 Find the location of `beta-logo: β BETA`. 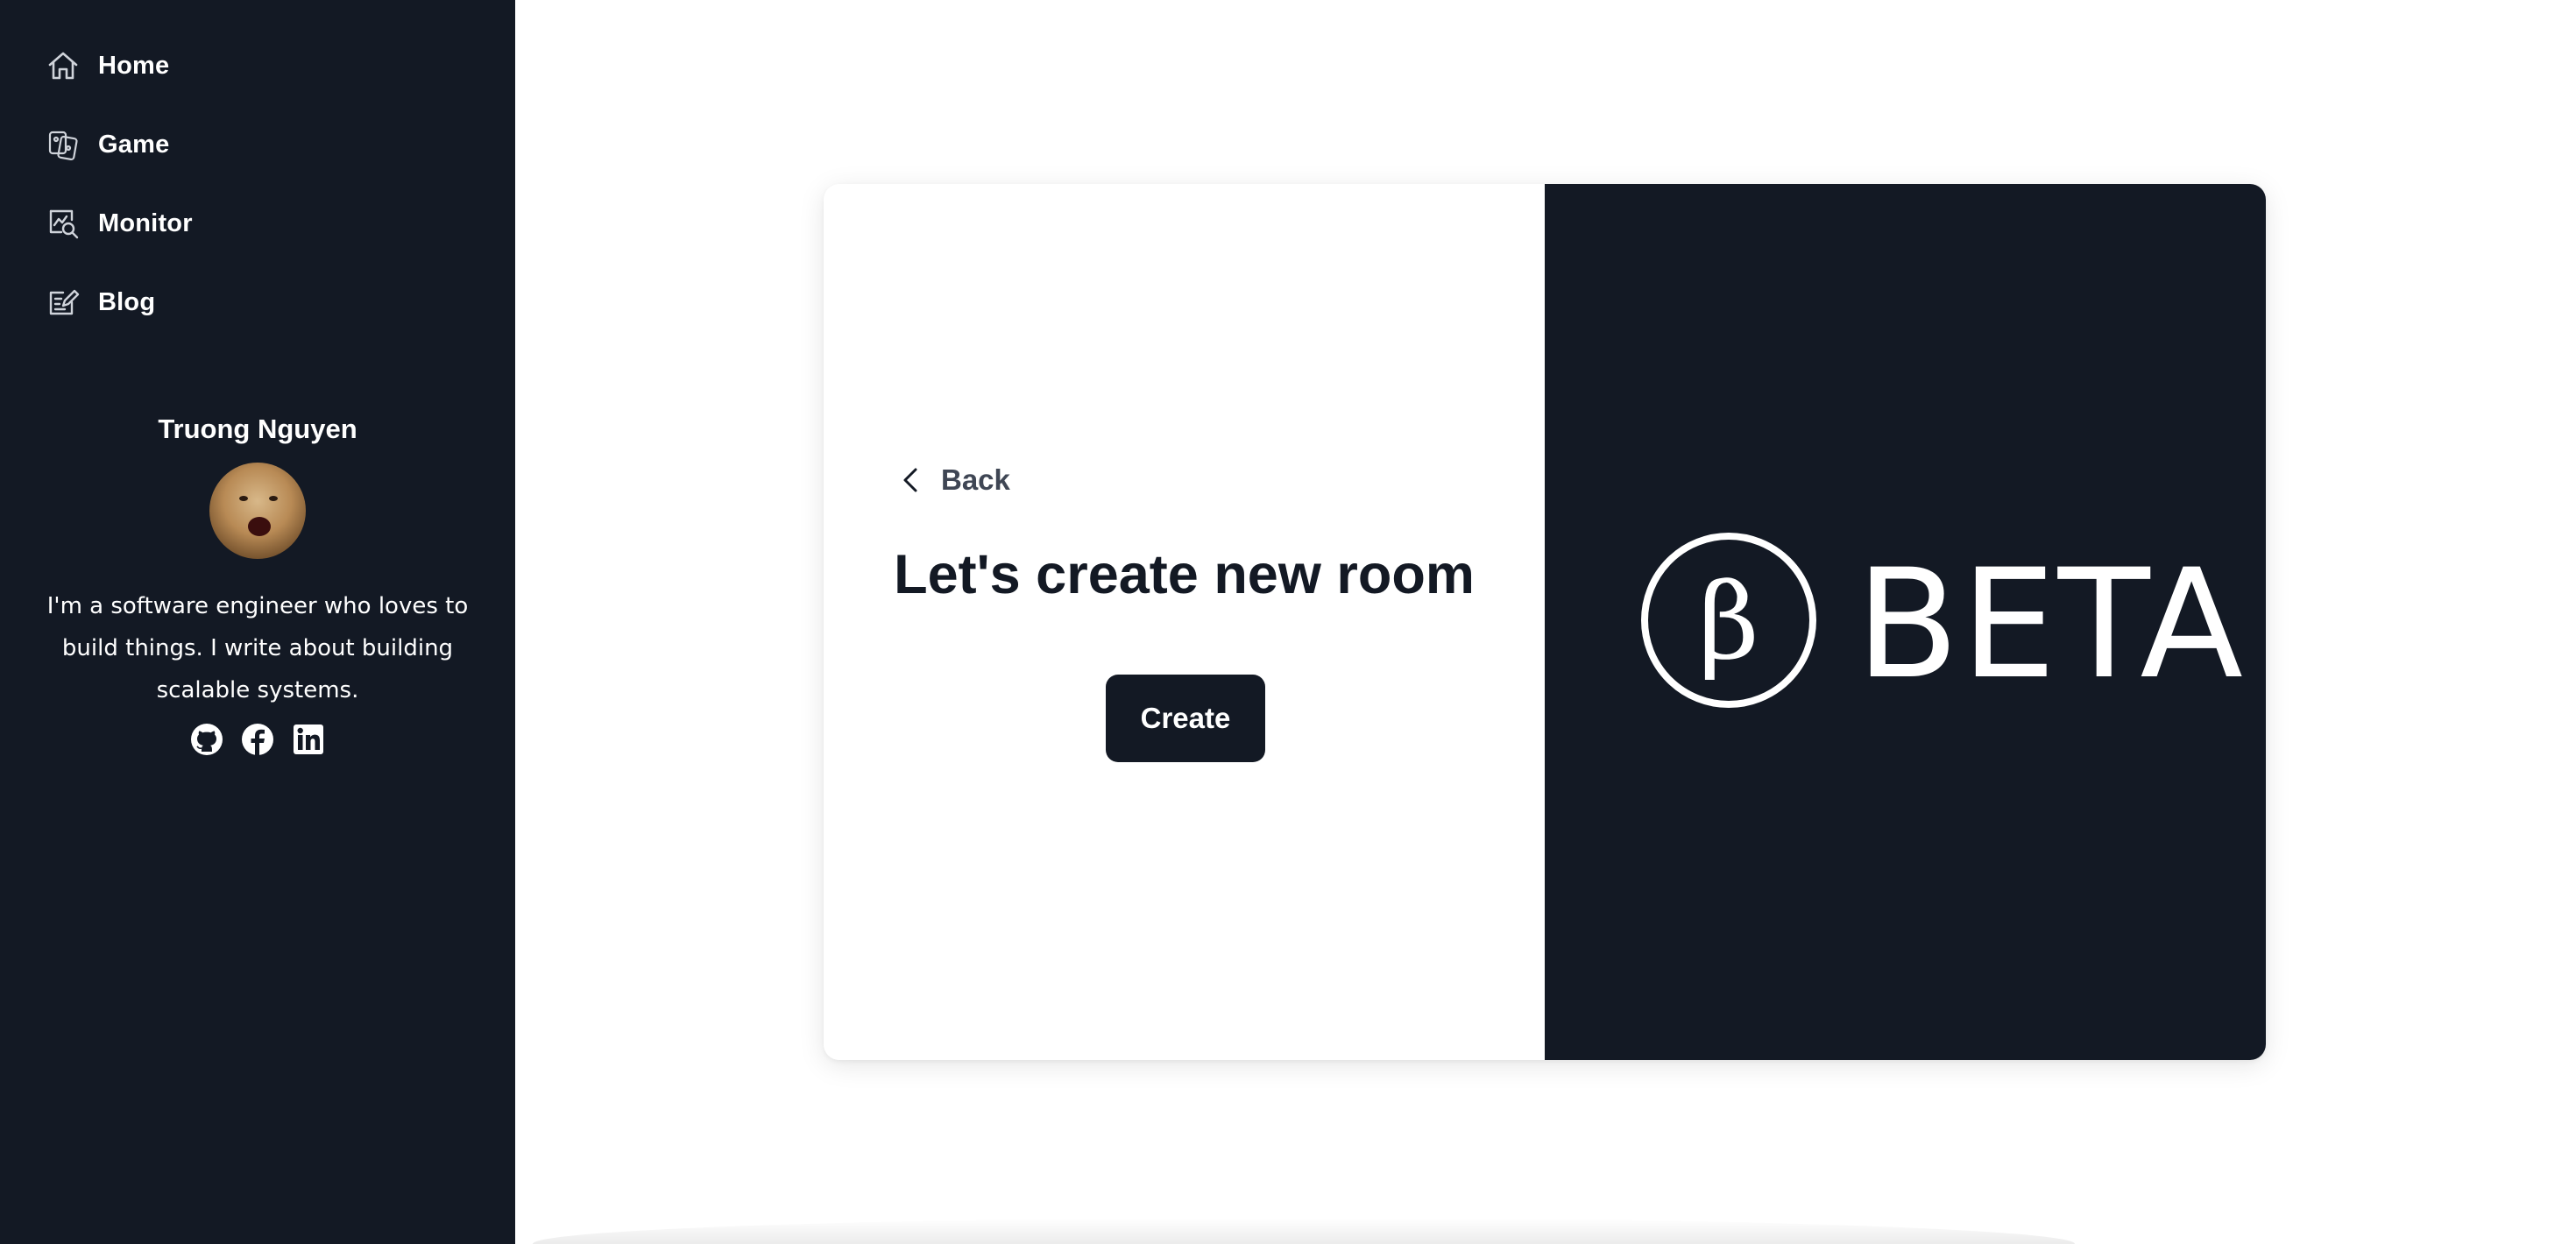

beta-logo: β BETA is located at coordinates (1942, 623).